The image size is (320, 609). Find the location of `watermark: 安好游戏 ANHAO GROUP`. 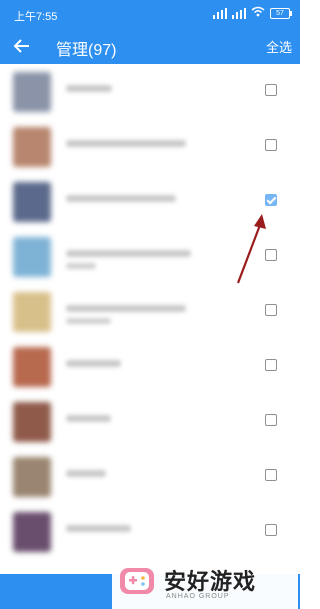

watermark: 安好游戏 ANHAO GROUP is located at coordinates (205, 582).